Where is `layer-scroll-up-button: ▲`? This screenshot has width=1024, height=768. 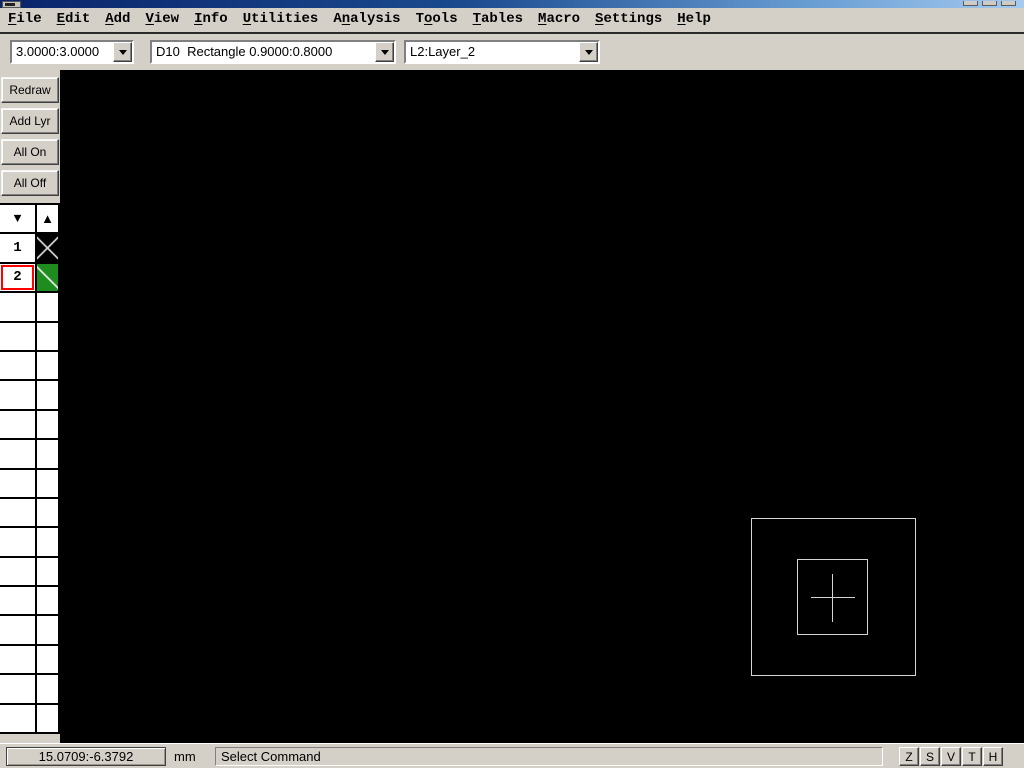 layer-scroll-up-button: ▲ is located at coordinates (48, 220).